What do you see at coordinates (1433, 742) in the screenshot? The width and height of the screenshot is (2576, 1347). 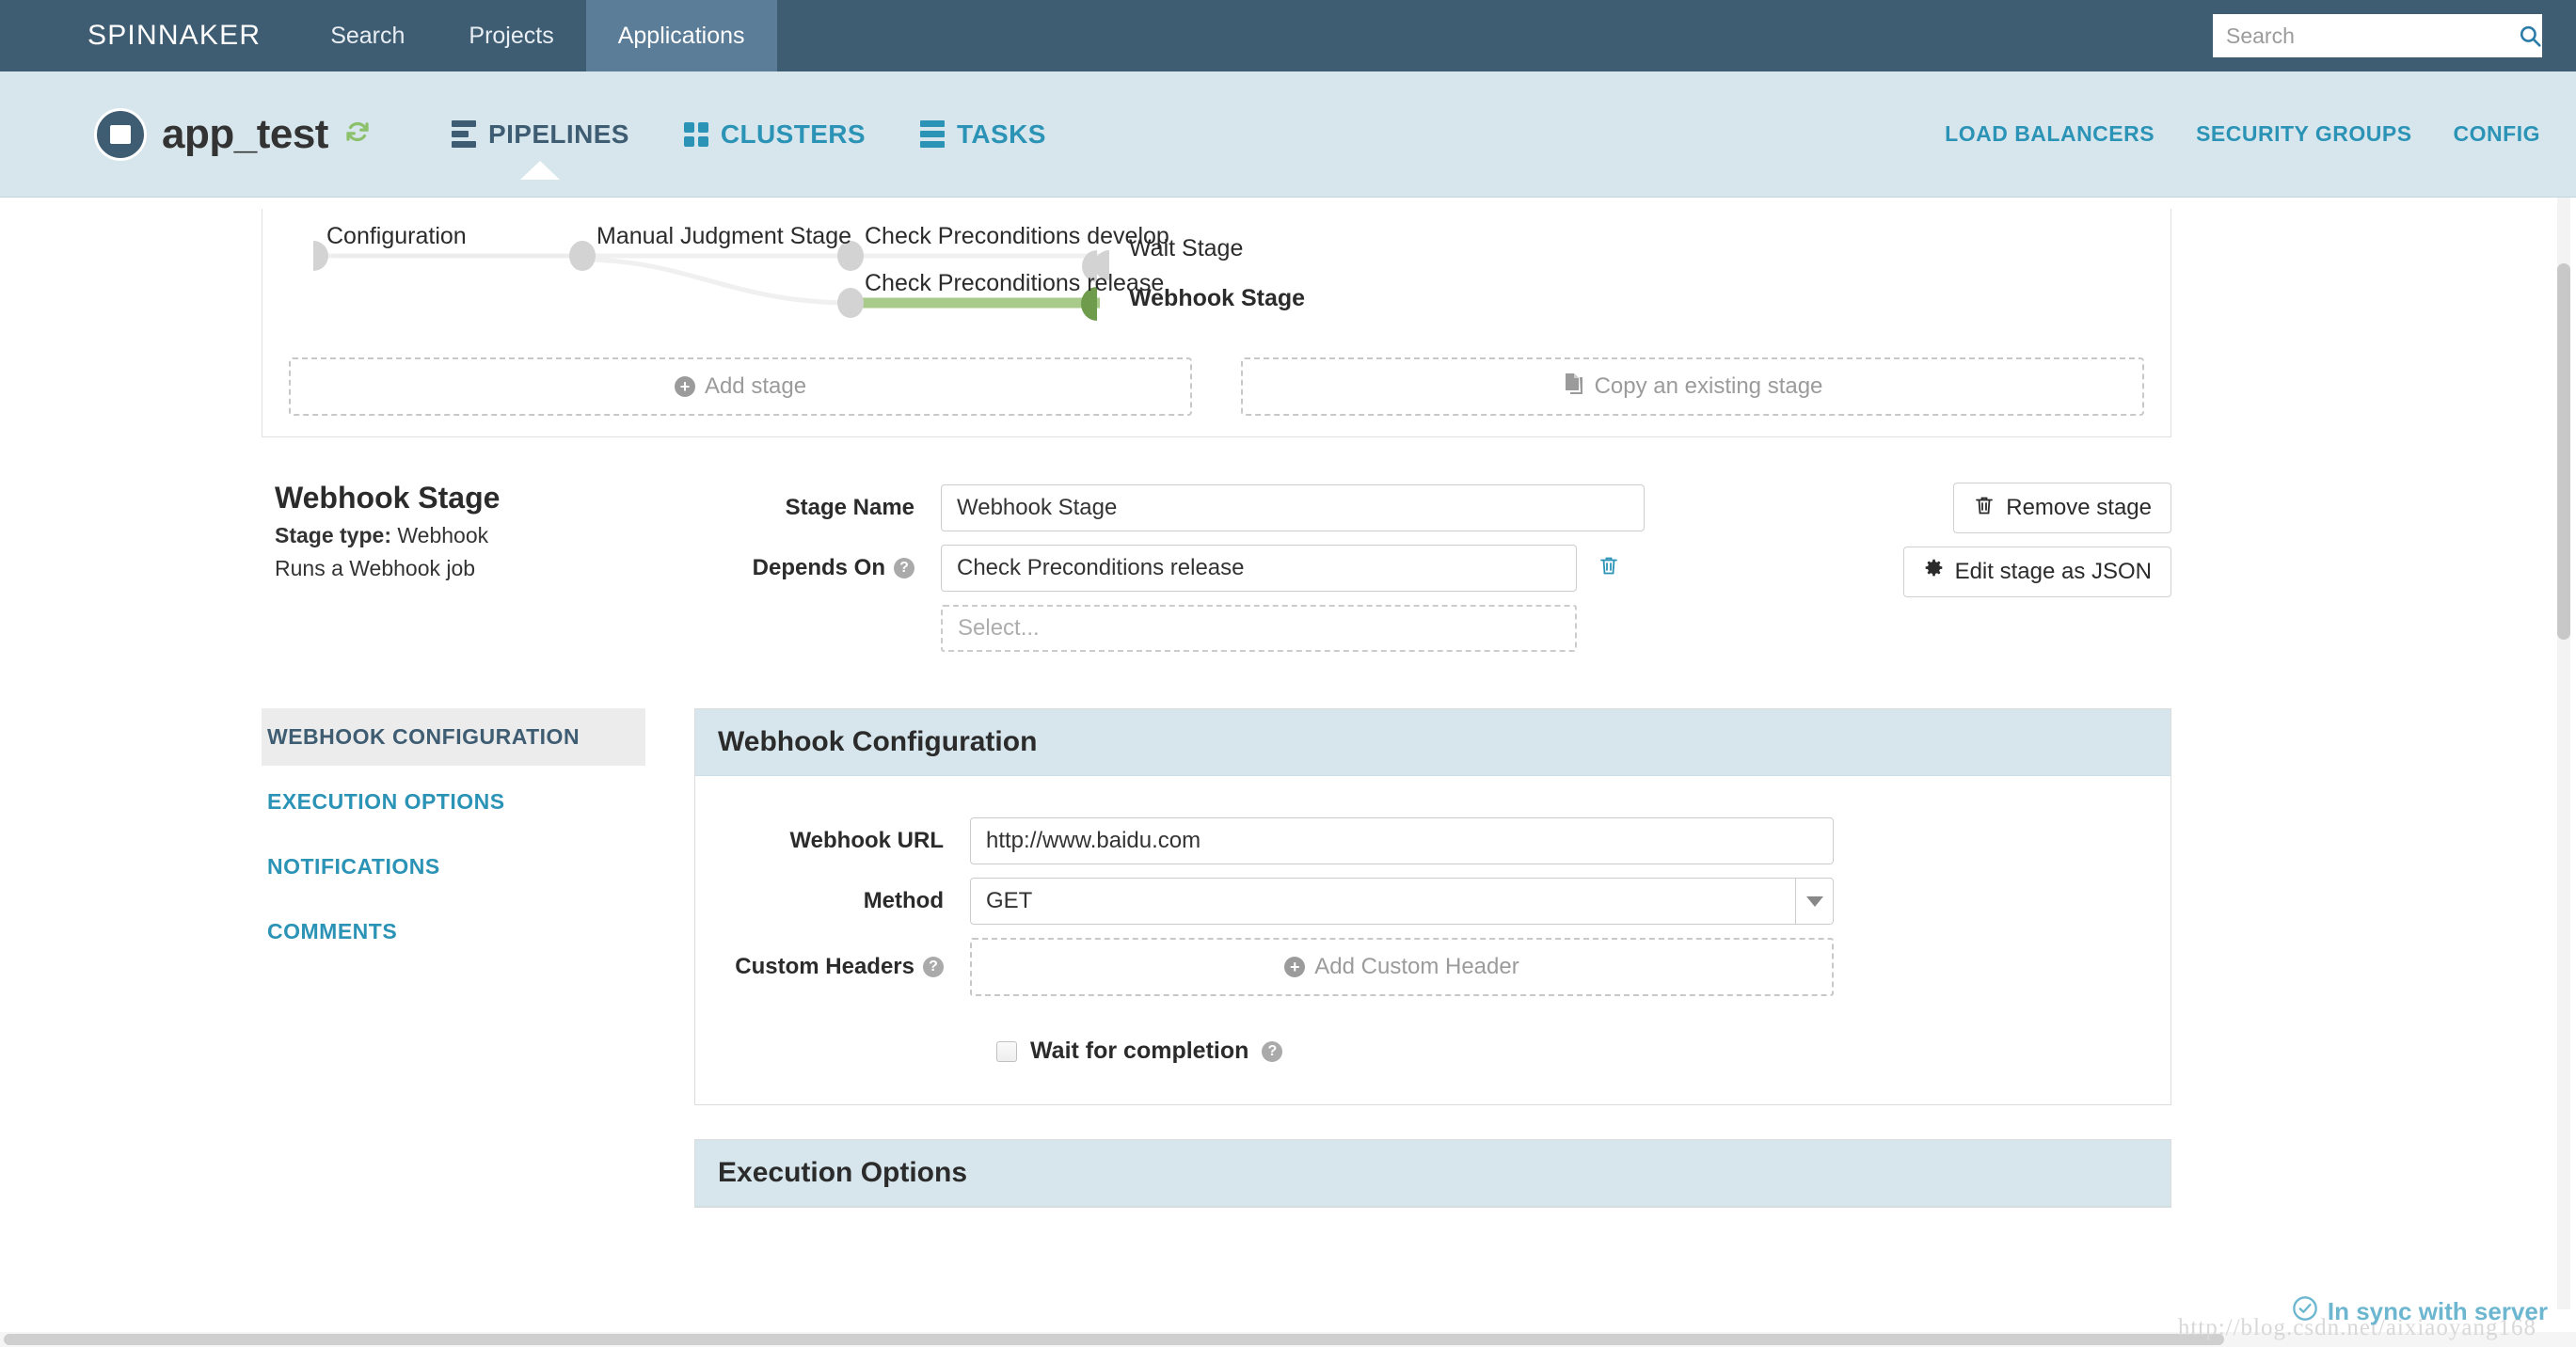 I see `webhook-configuration-panel-title: Webhook Configuration` at bounding box center [1433, 742].